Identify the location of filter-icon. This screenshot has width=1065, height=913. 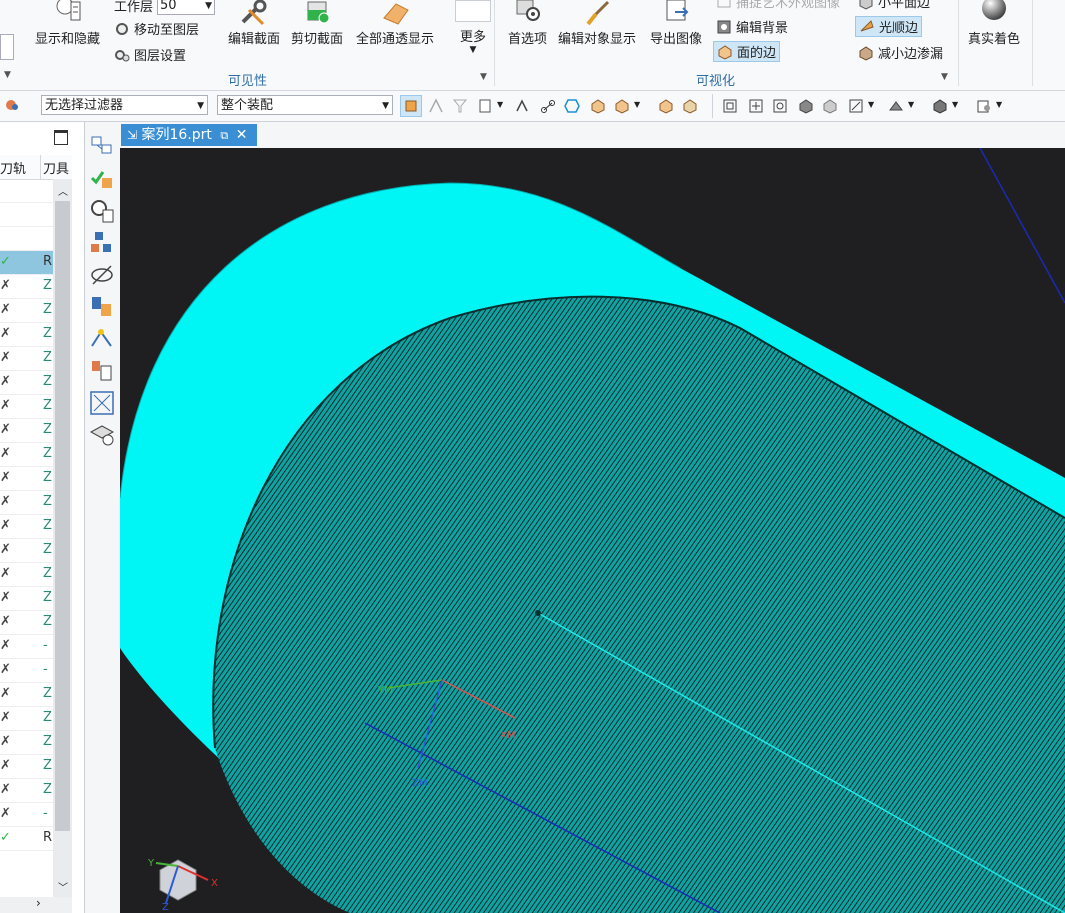
(460, 106).